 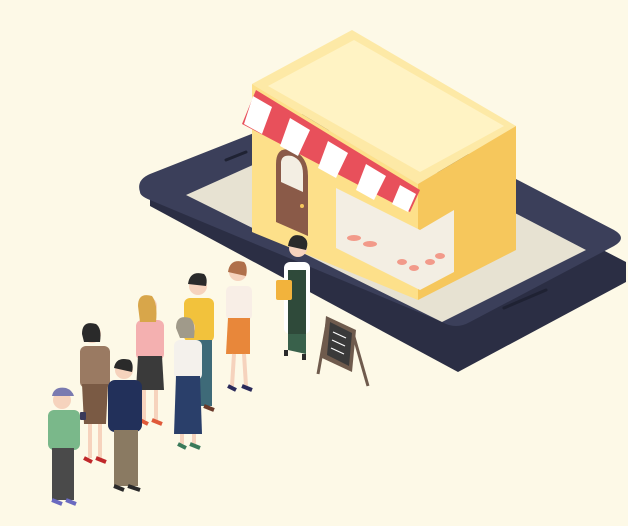 I want to click on staff-apron, so click(x=297, y=302).